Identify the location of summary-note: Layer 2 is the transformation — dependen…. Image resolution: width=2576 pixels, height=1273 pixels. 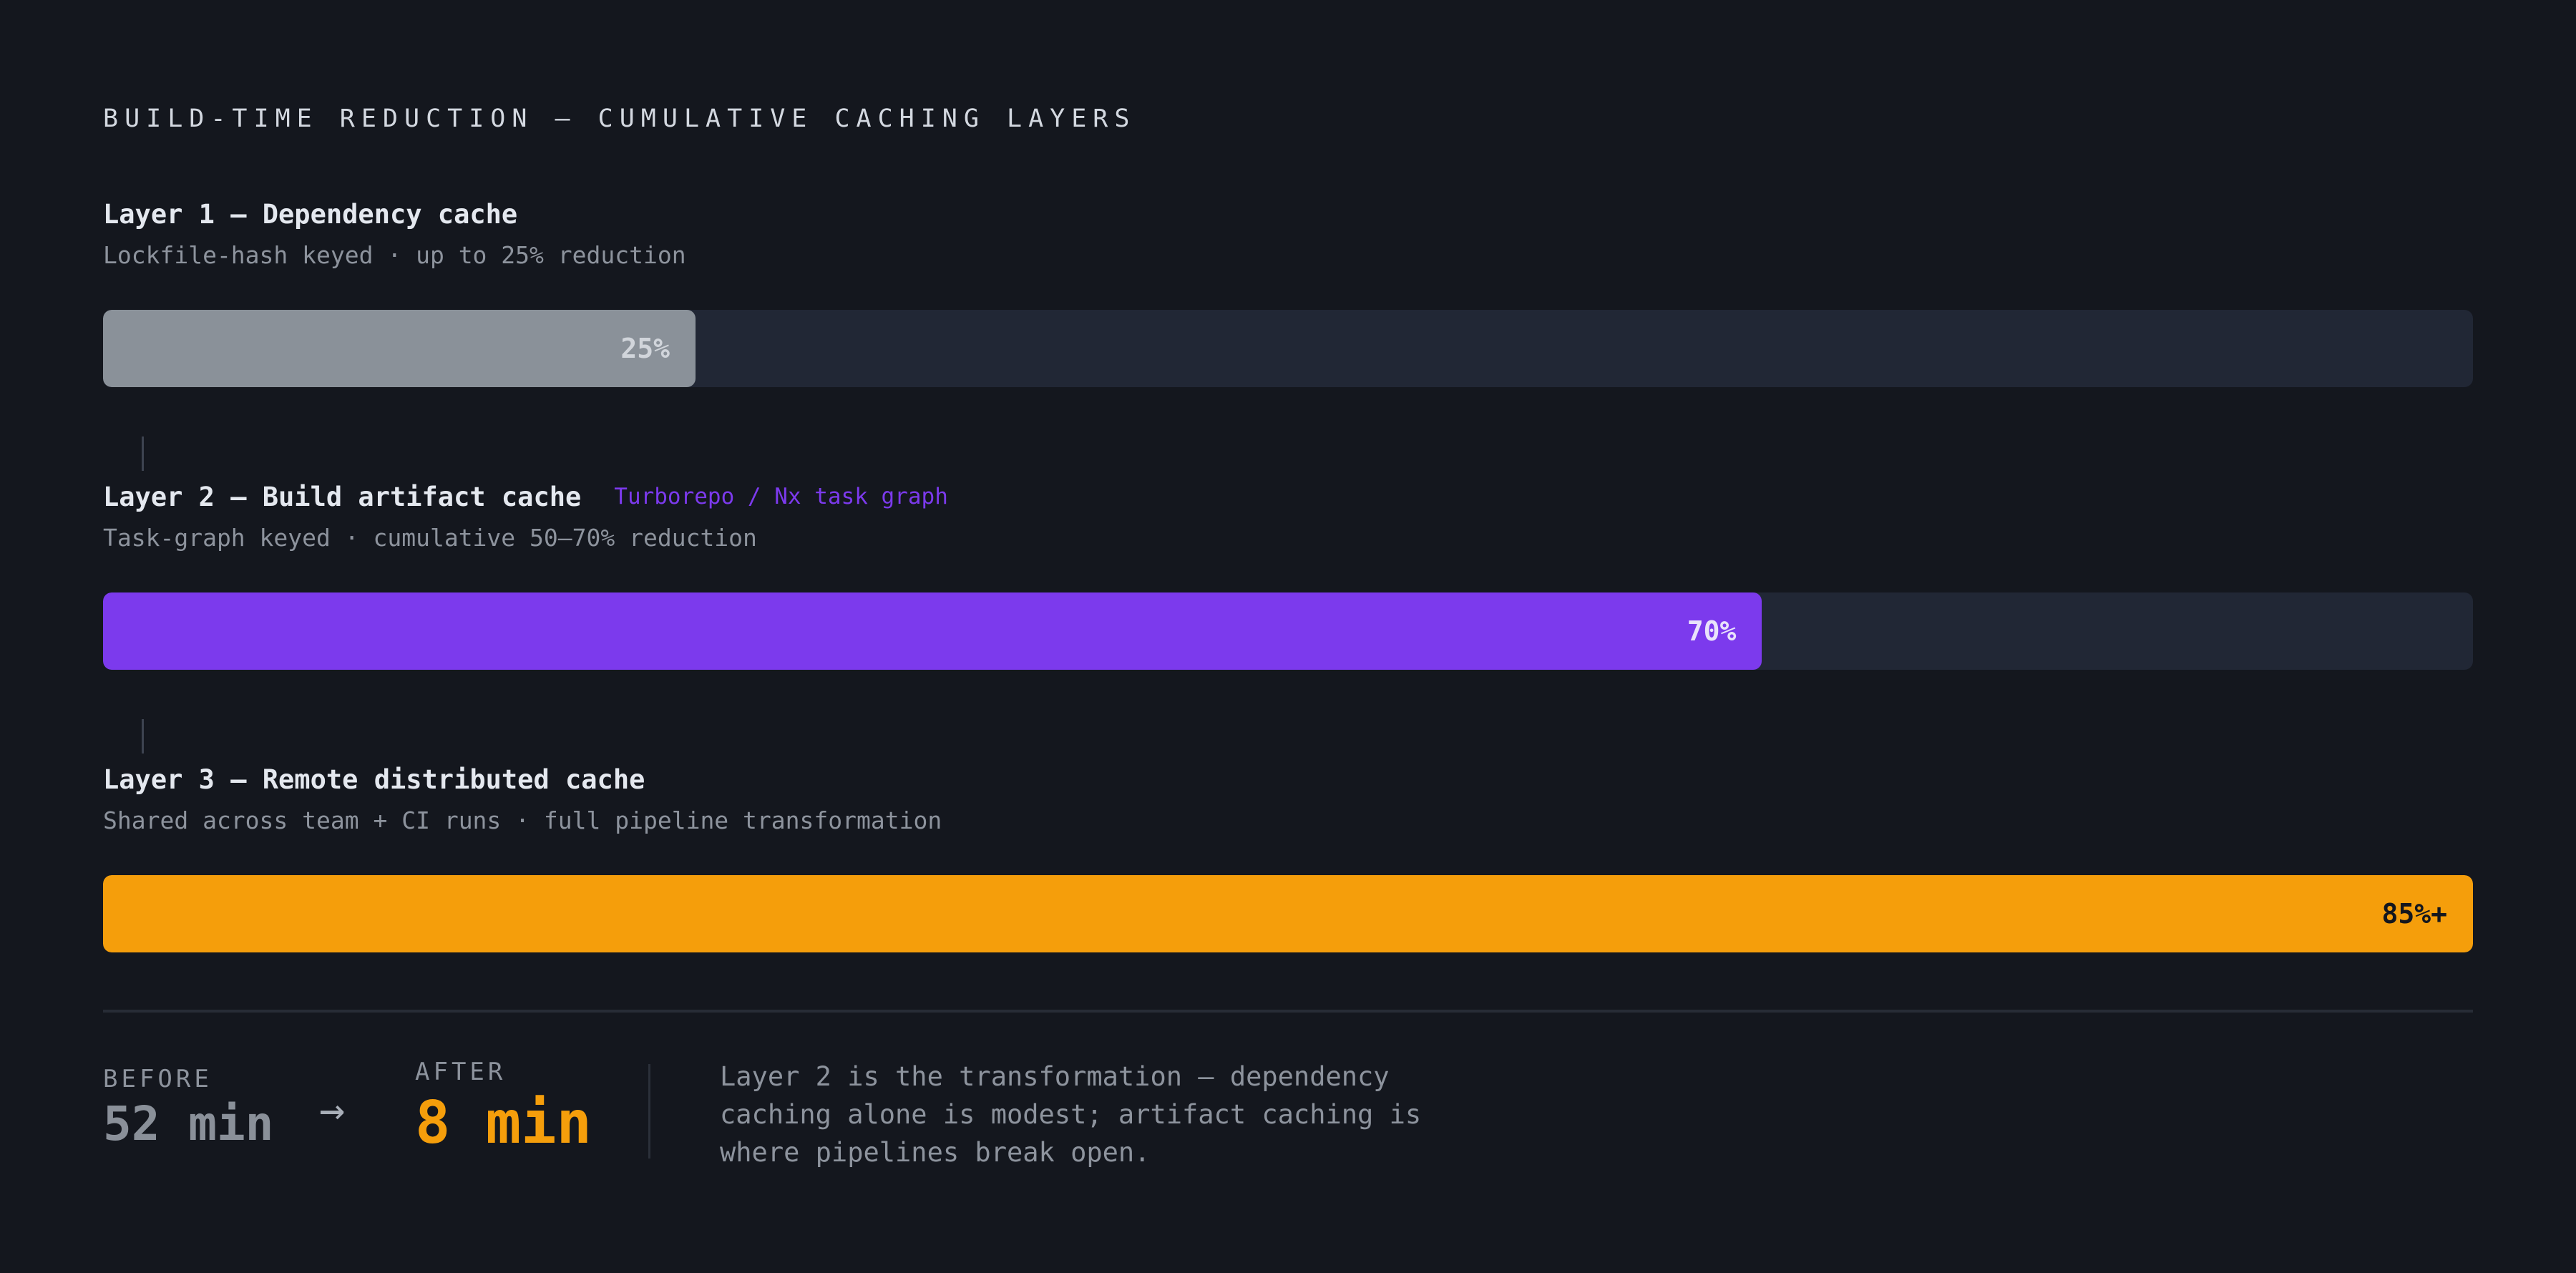
(1071, 1114).